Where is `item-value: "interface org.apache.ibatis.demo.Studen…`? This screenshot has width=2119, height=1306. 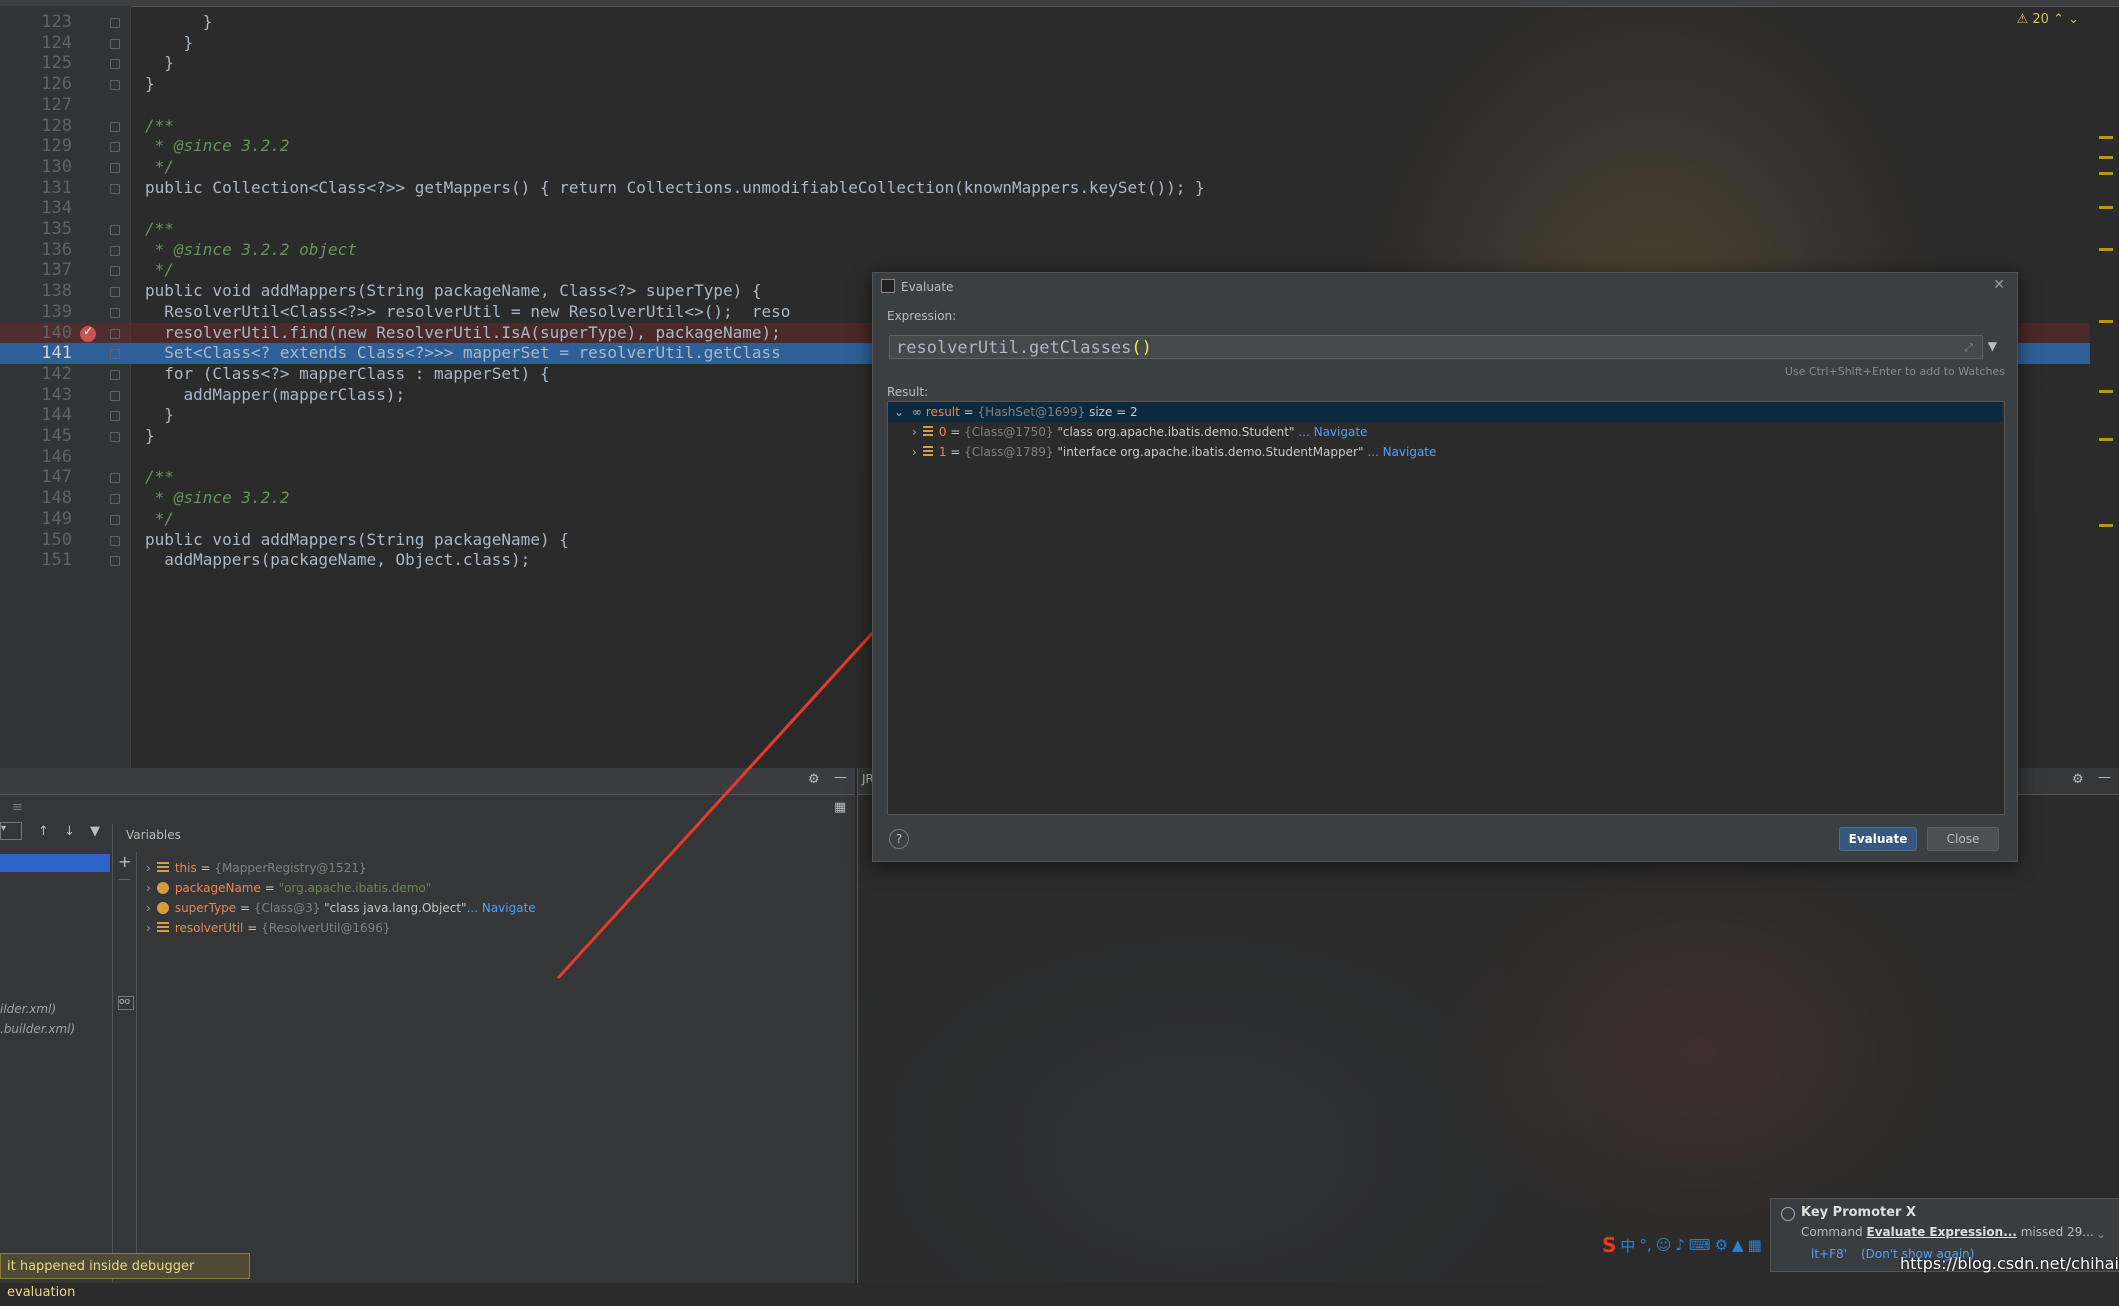
item-value: "interface org.apache.ibatis.demo.Studen… is located at coordinates (1208, 452).